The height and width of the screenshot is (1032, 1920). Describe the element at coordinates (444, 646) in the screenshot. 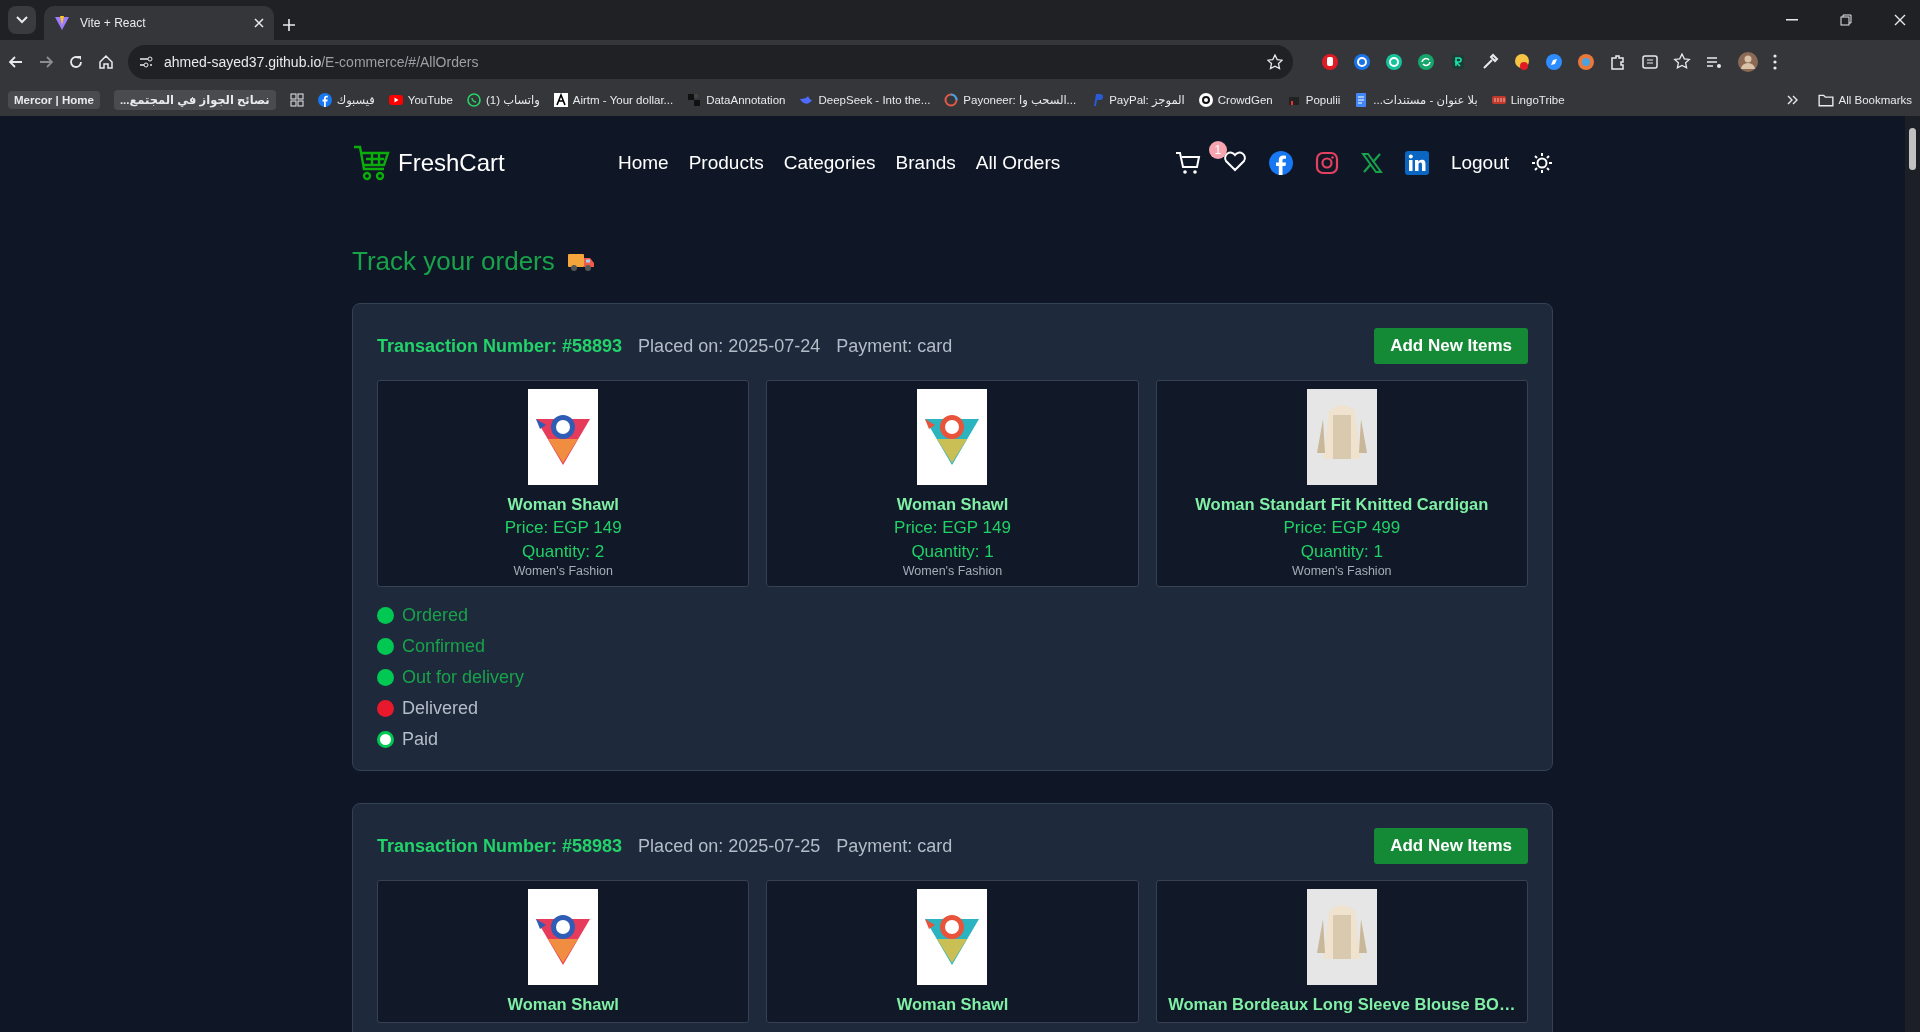

I see `status-label: Confirmed` at that location.